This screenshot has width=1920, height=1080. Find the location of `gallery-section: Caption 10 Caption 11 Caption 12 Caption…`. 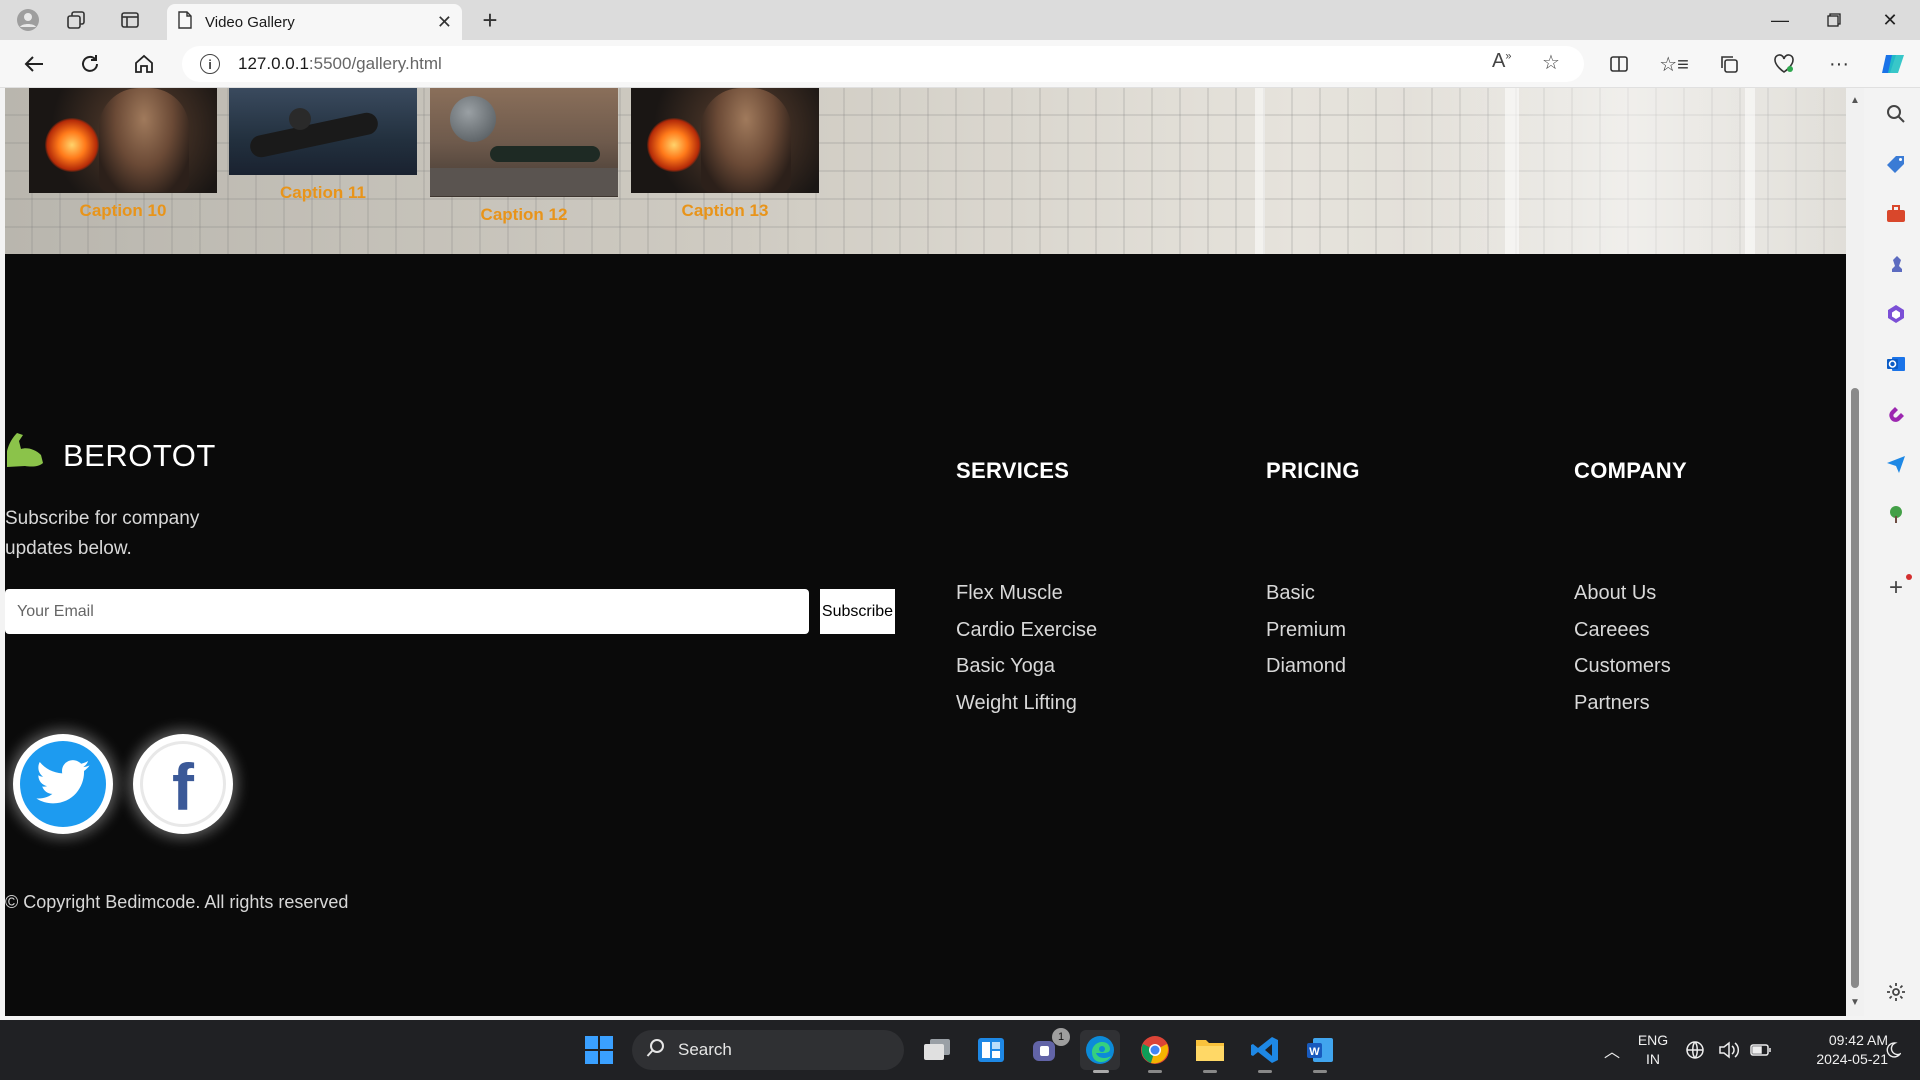

gallery-section: Caption 10 Caption 11 Caption 12 Caption… is located at coordinates (925, 171).